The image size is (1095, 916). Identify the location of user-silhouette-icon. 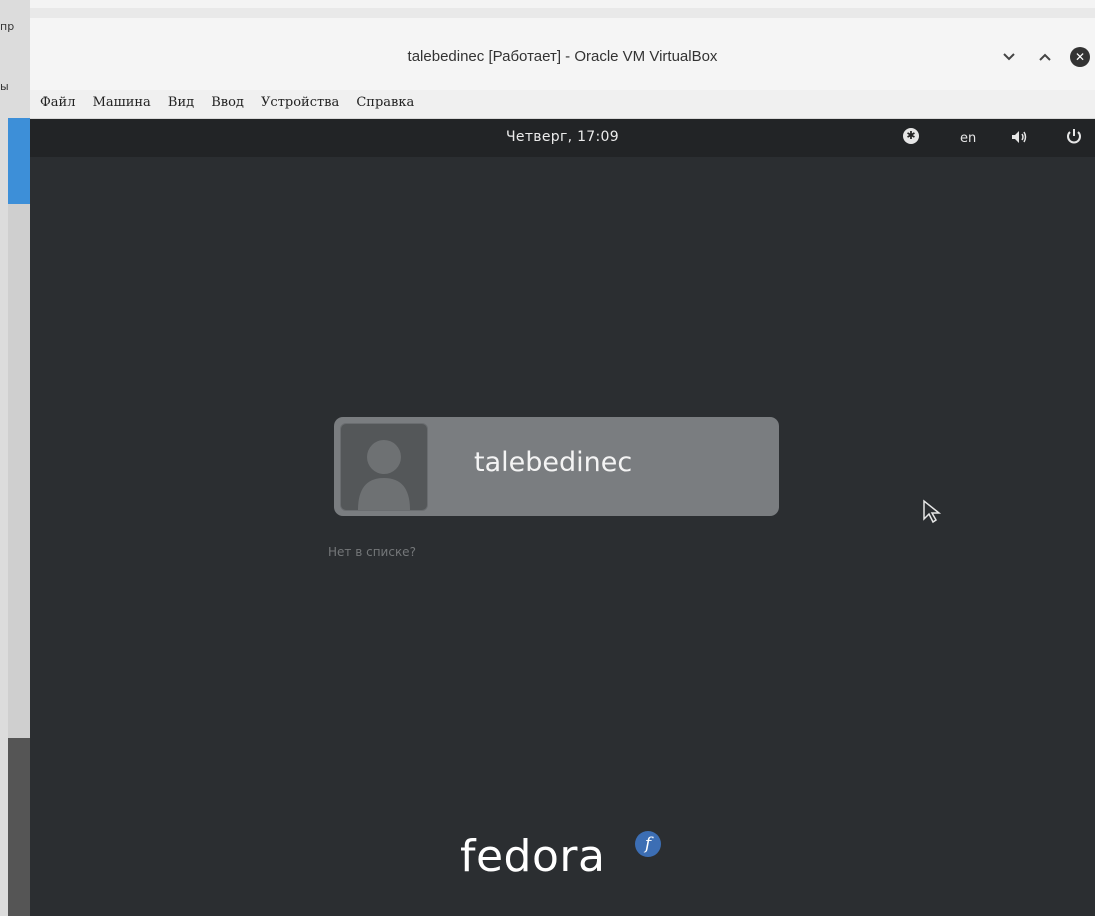
(384, 475).